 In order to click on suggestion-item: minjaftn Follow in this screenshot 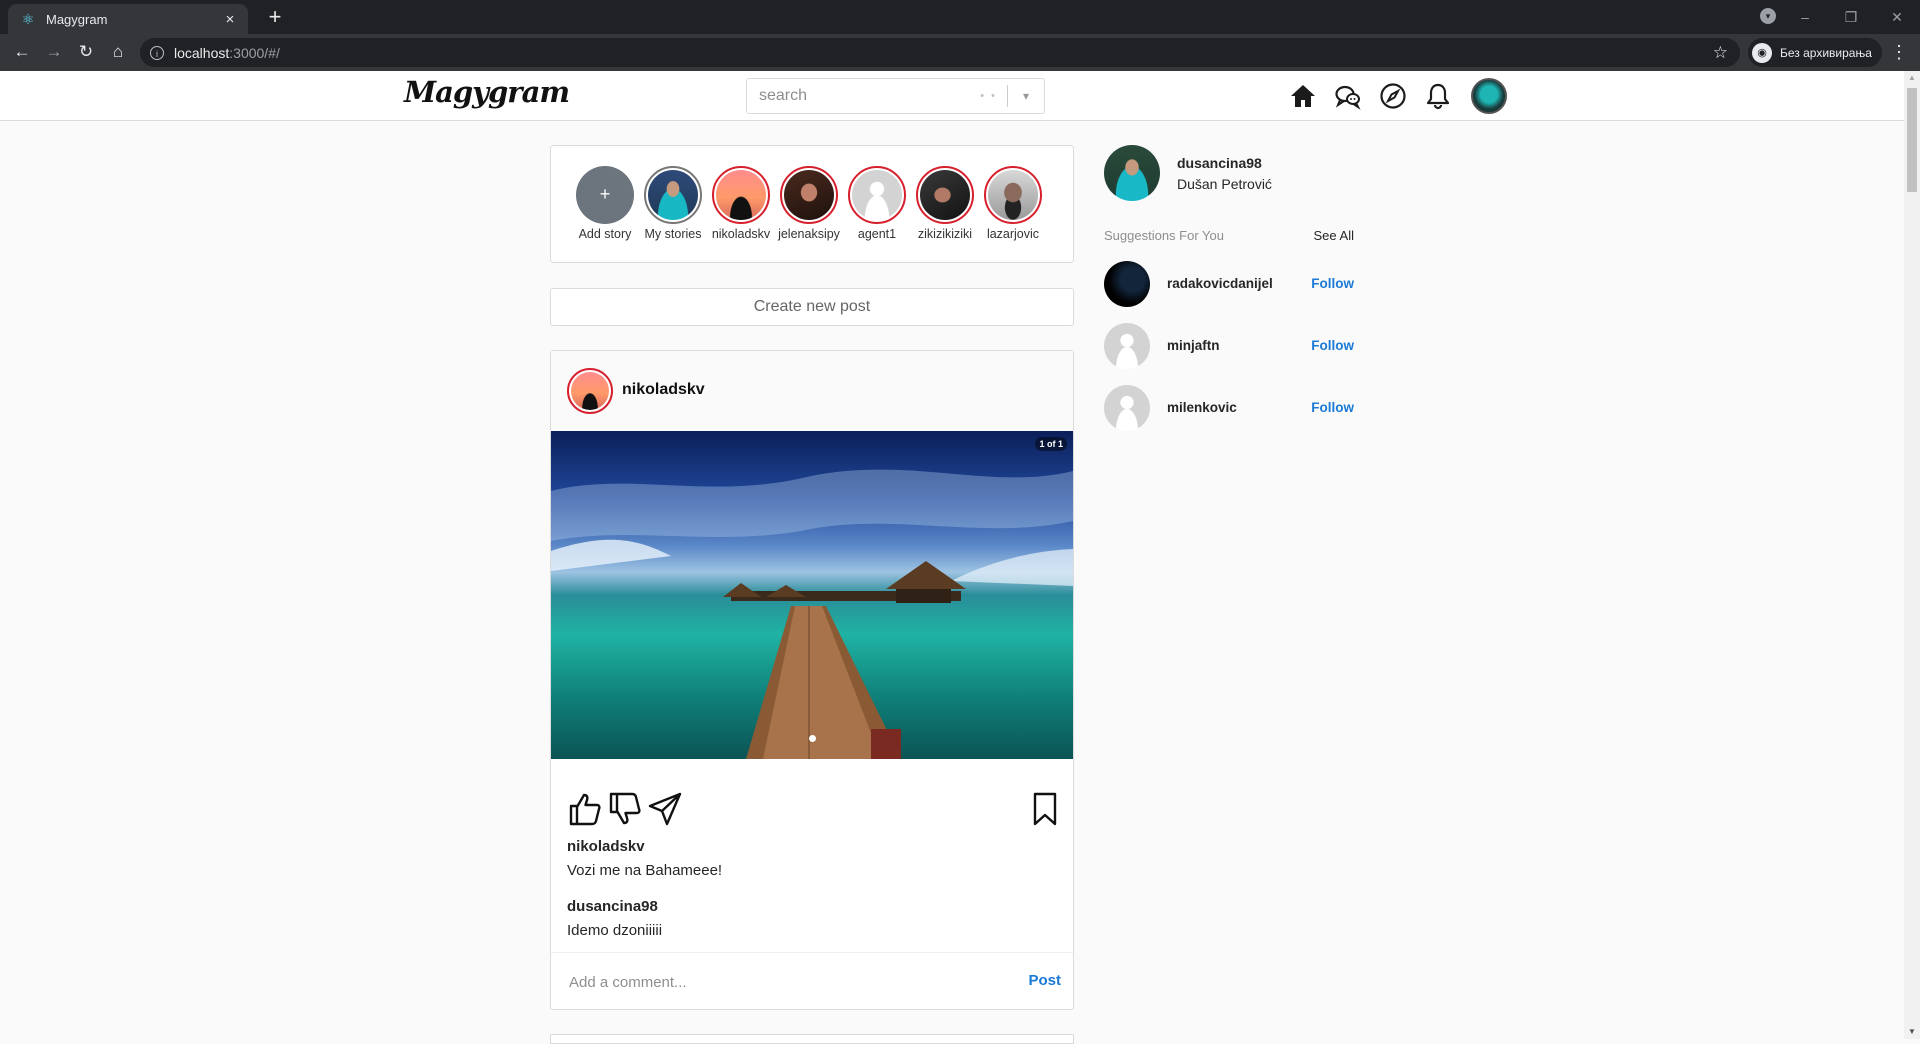, I will do `click(1229, 346)`.